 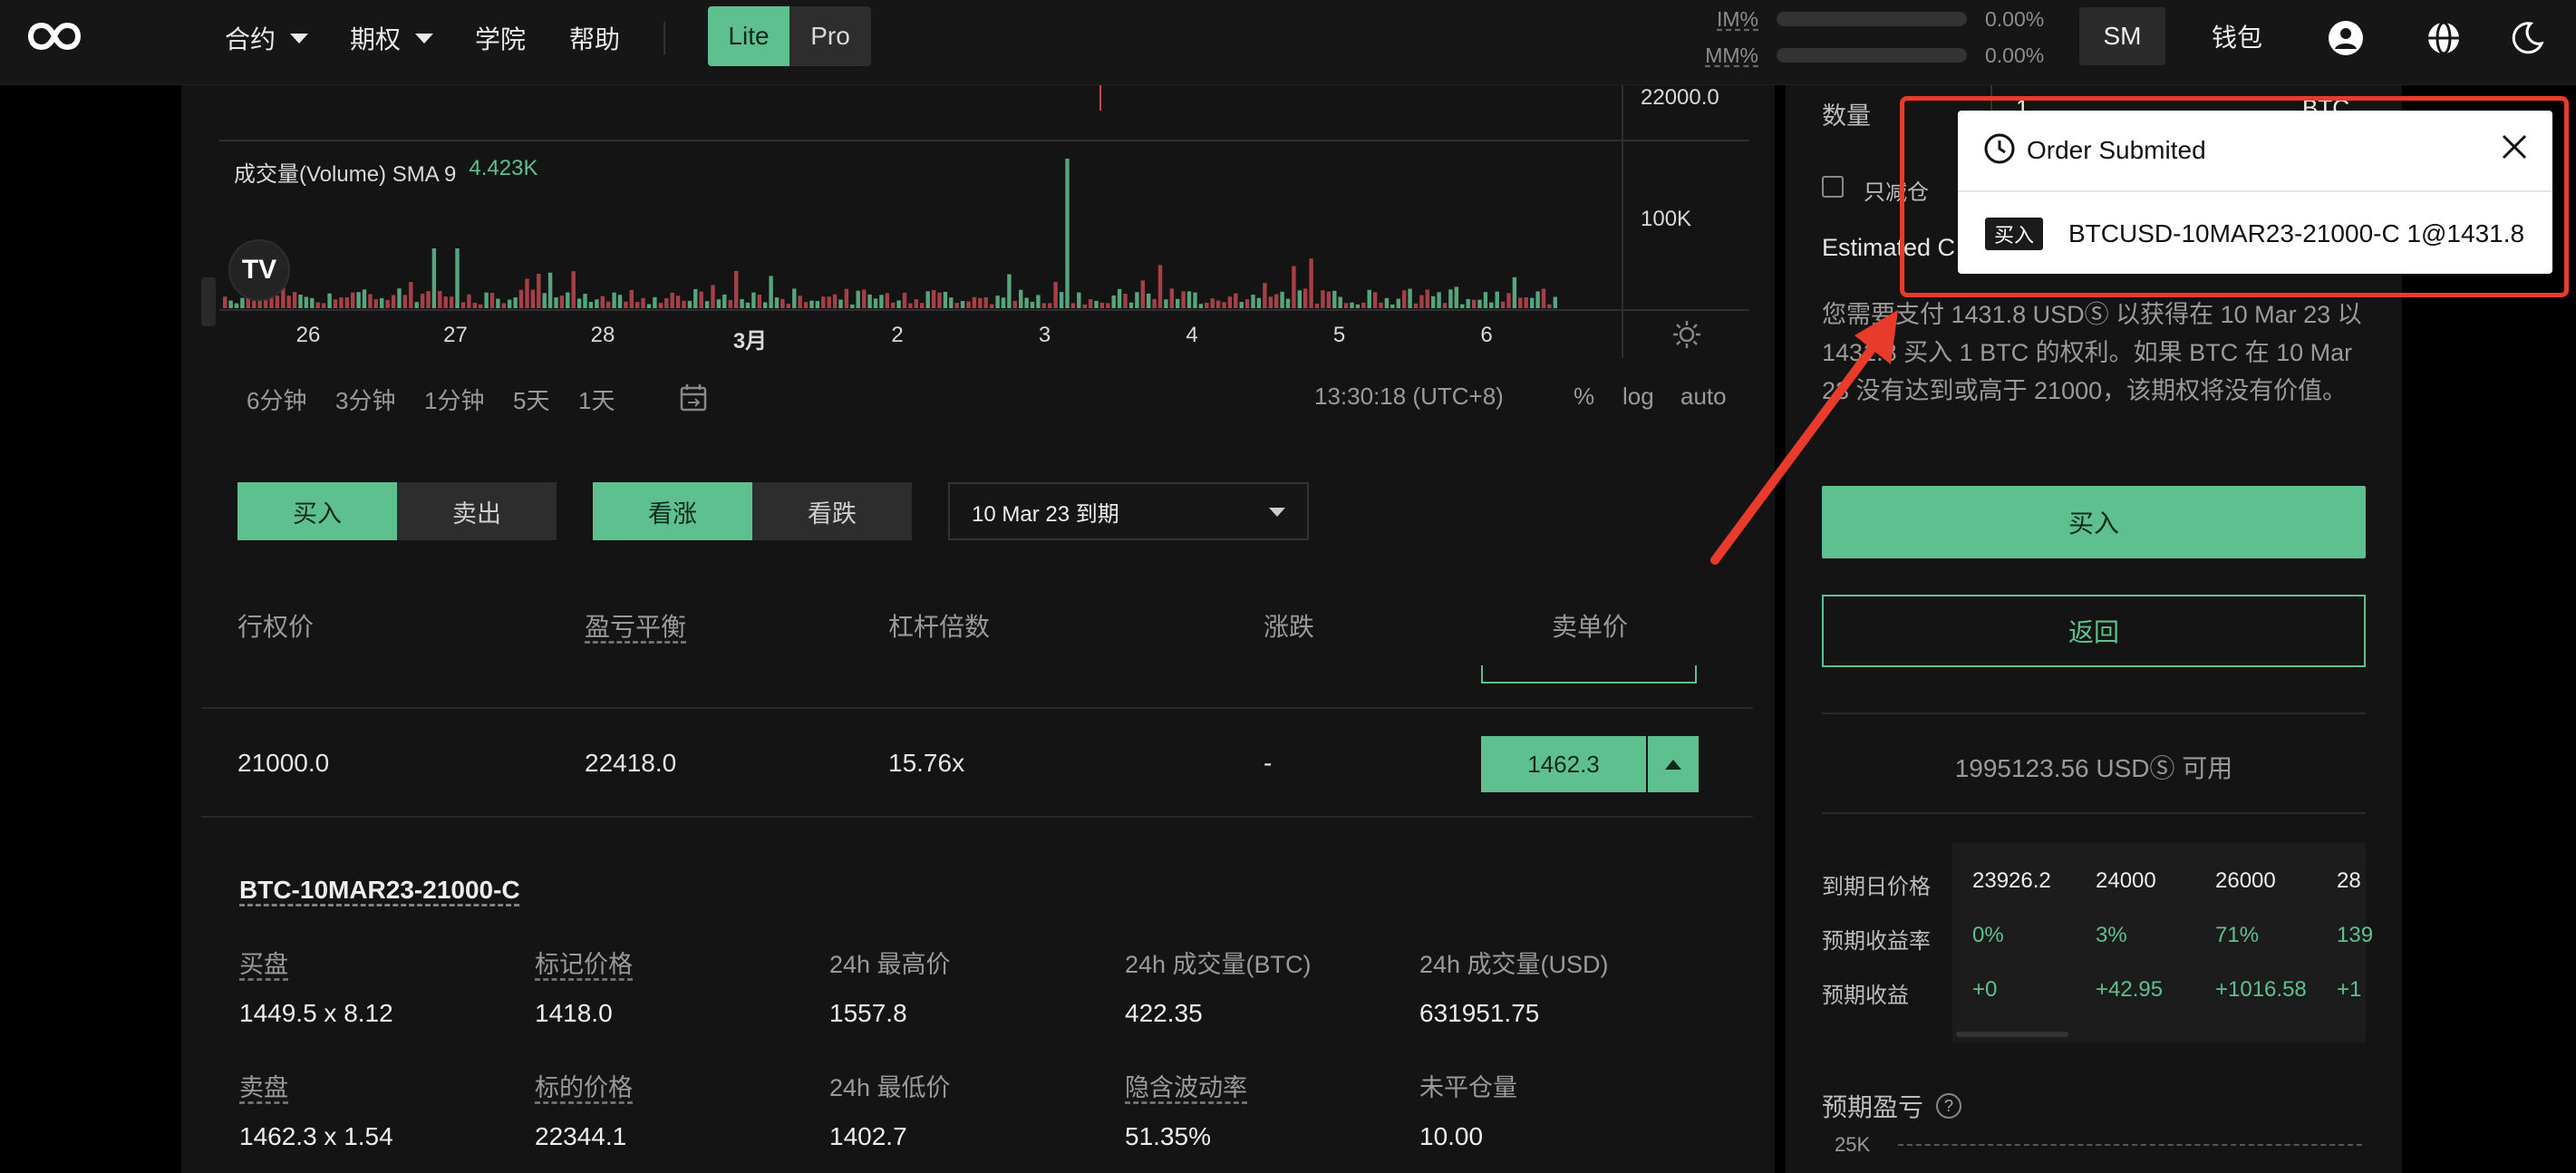 I want to click on expand-row-button, so click(x=1673, y=764).